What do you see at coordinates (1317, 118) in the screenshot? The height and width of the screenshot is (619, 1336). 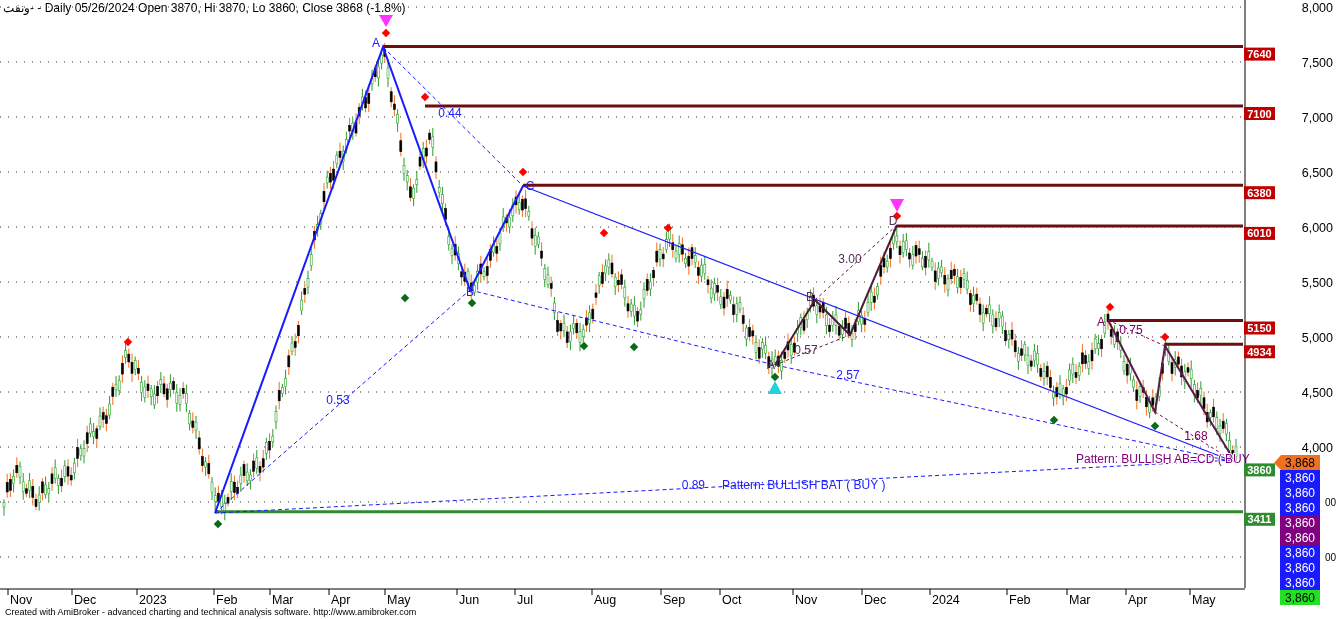 I see `y-axis-label: 7,000` at bounding box center [1317, 118].